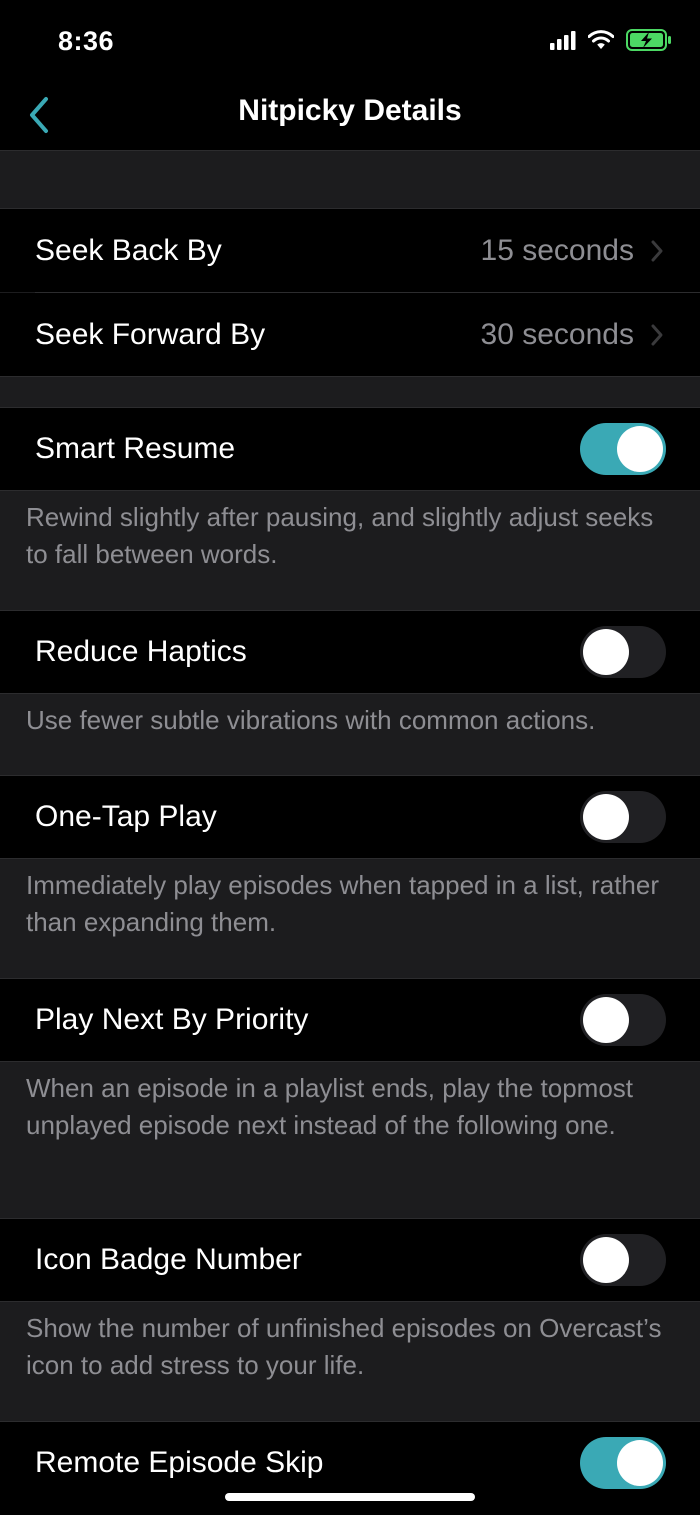 The image size is (700, 1515). Describe the element at coordinates (601, 42) in the screenshot. I see `wifi-icon` at that location.